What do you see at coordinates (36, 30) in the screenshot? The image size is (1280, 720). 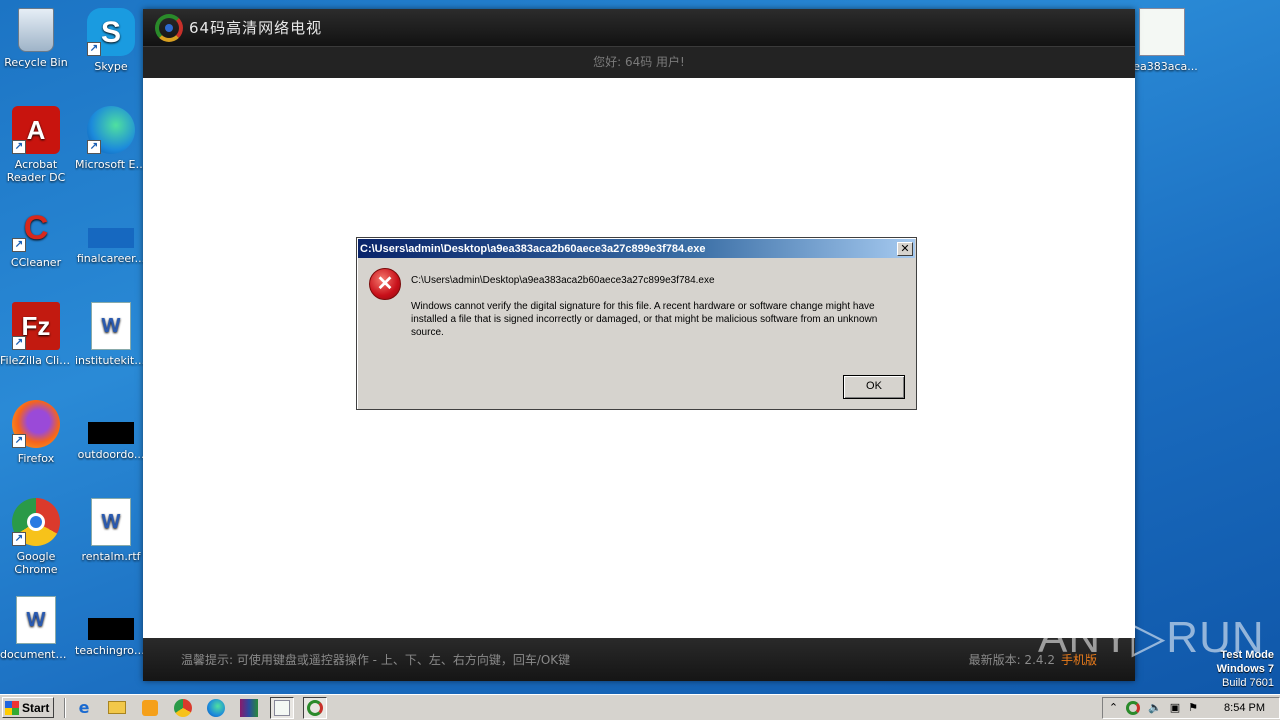 I see `recycle-bin-icon` at bounding box center [36, 30].